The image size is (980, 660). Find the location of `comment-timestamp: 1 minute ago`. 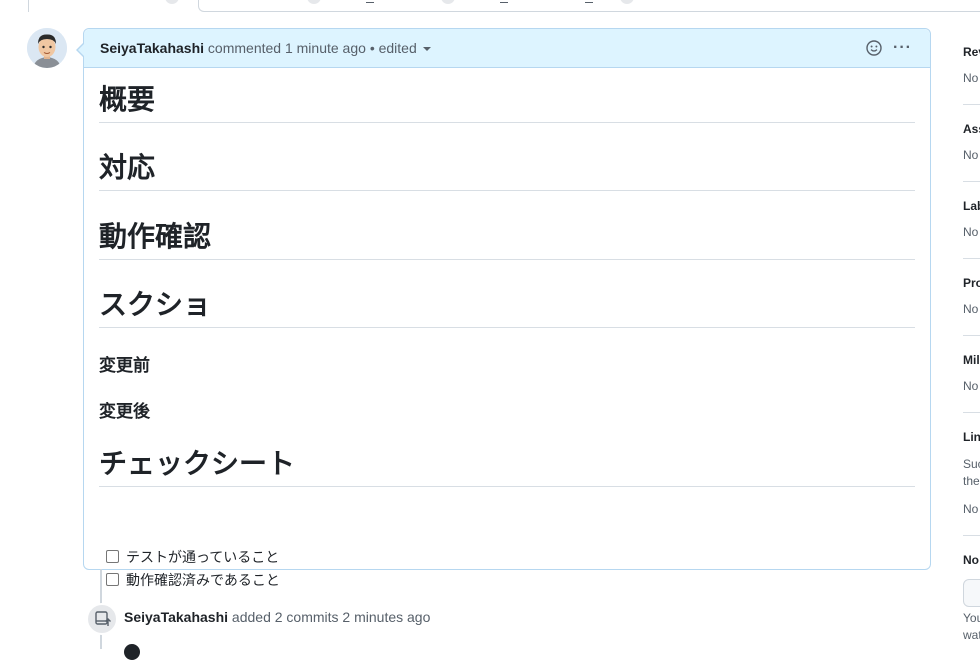

comment-timestamp: 1 minute ago is located at coordinates (325, 48).